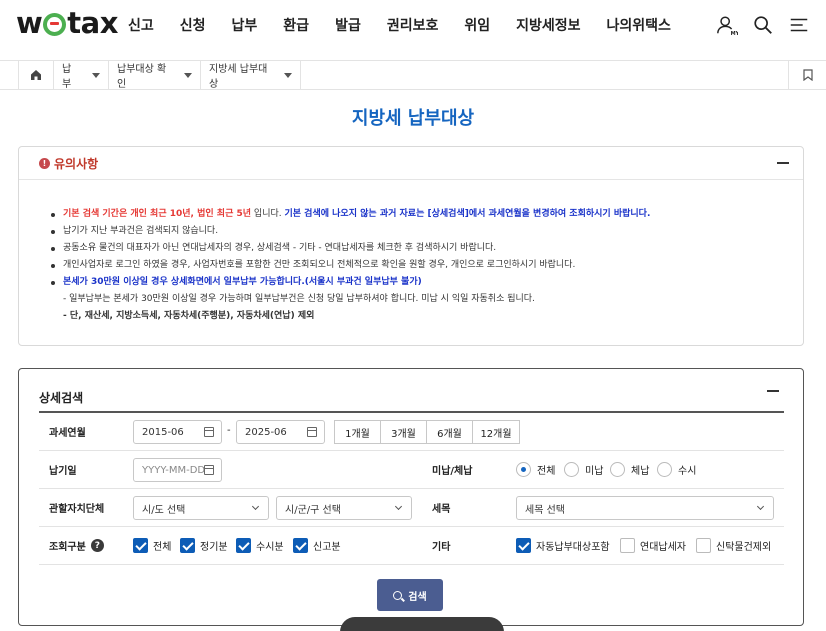 The width and height of the screenshot is (826, 631). I want to click on checkbox-inquiry-all: 전체, so click(152, 545).